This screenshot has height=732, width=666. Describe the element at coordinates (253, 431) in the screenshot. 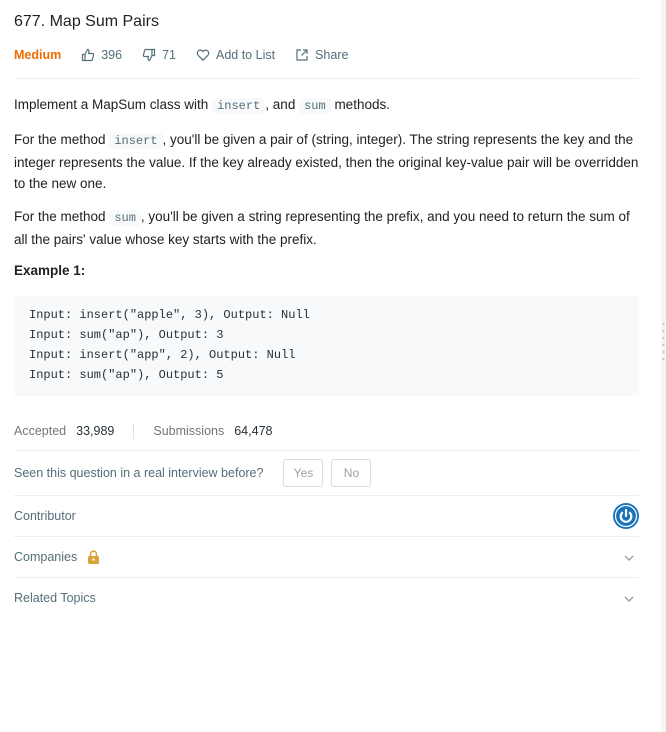

I see `submissions-value: 64,478` at that location.